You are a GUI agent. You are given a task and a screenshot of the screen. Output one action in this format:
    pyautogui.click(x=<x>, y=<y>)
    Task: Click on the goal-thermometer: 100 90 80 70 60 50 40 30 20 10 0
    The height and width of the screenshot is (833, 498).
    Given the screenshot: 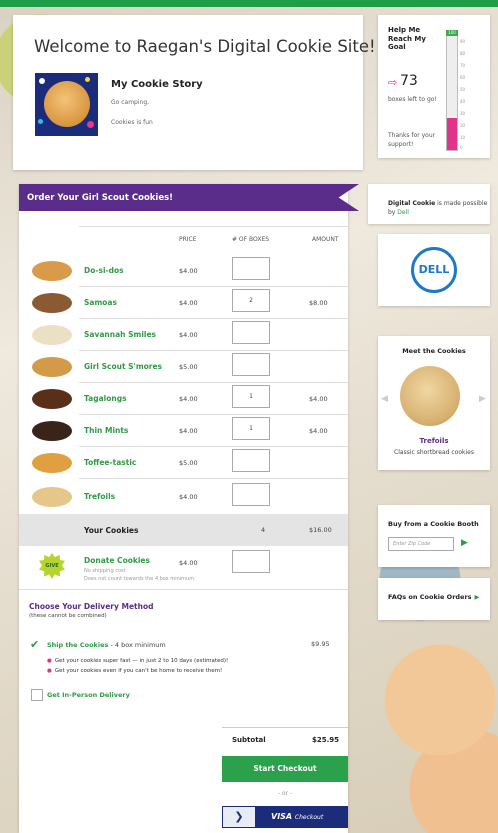 What is the action you would take?
    pyautogui.click(x=466, y=90)
    